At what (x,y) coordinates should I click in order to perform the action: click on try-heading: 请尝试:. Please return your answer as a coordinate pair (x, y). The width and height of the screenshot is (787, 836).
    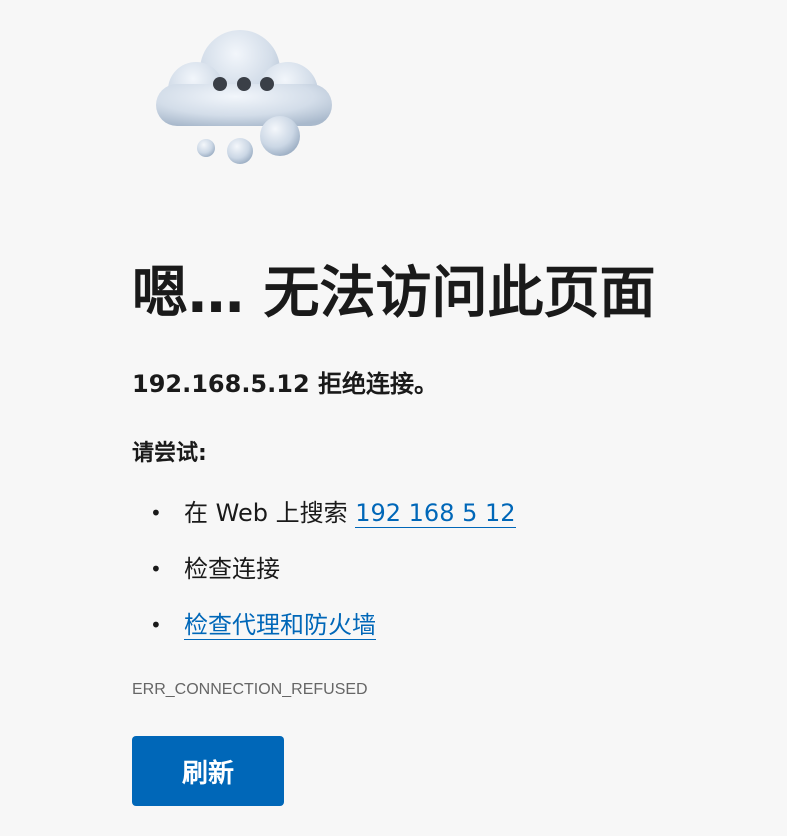
    Looking at the image, I should click on (169, 453).